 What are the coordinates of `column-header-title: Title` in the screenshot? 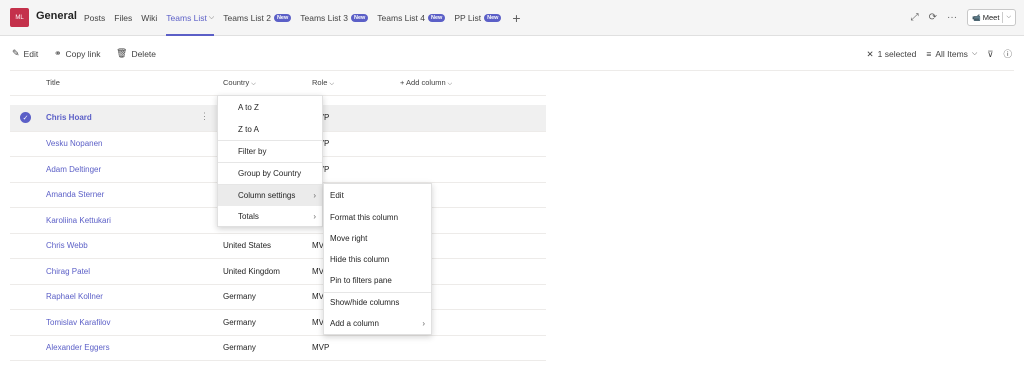 It's located at (53, 82).